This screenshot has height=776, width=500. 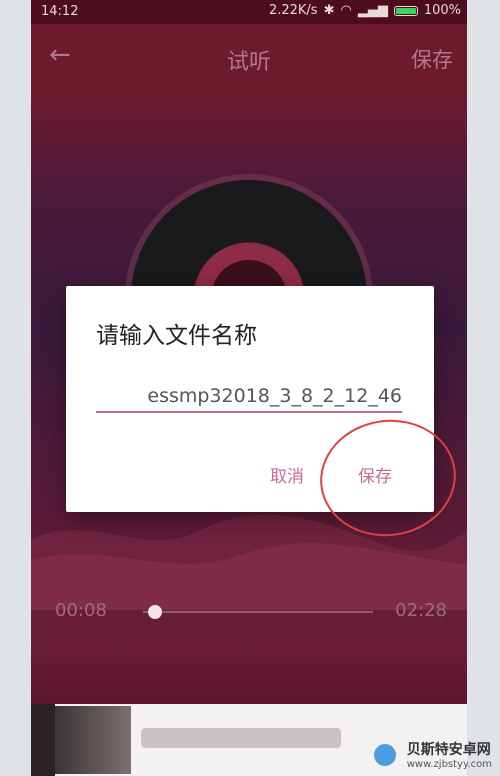 What do you see at coordinates (442, 10) in the screenshot?
I see `battery-percent: 100%` at bounding box center [442, 10].